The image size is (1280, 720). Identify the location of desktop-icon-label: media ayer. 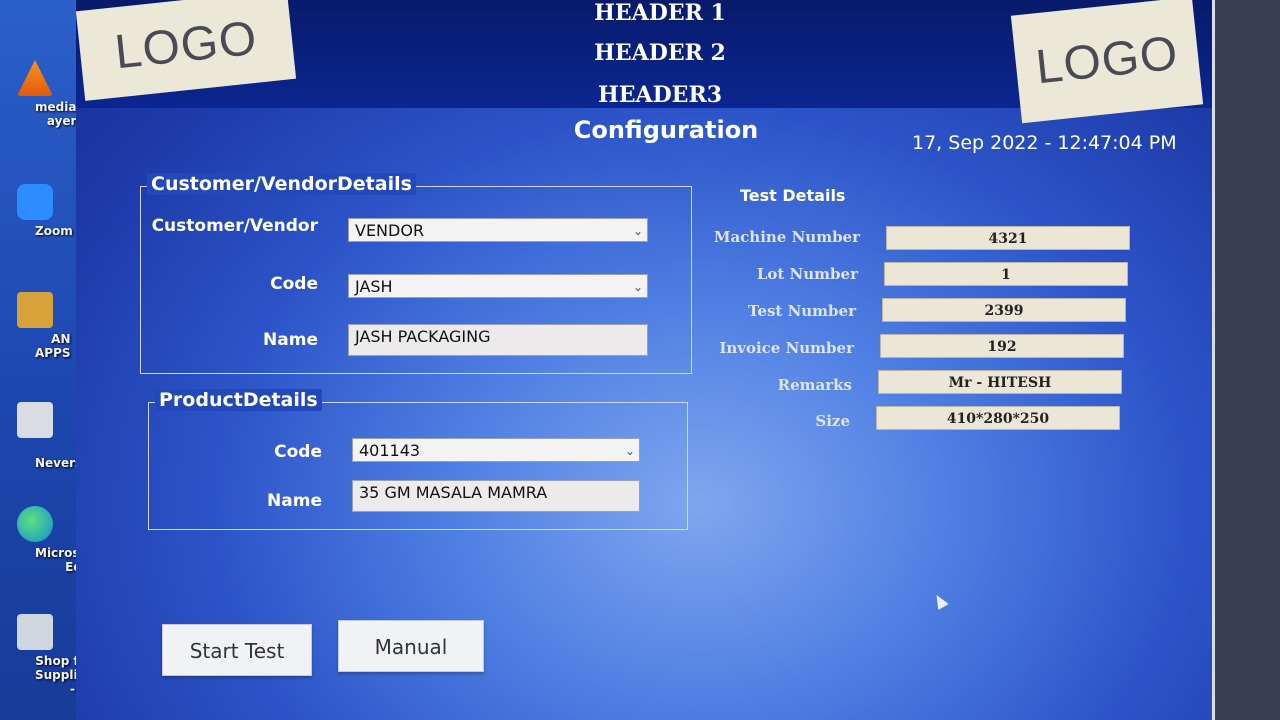
(56, 114).